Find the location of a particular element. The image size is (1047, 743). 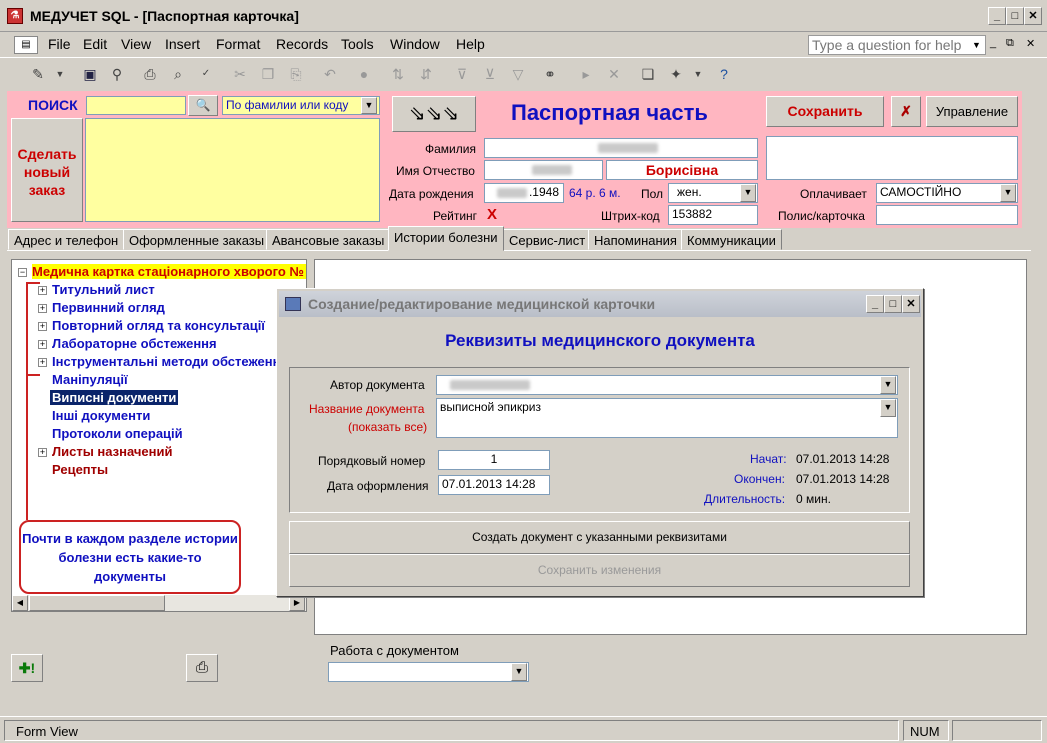

close-icon: ✕ is located at coordinates (1033, 16).